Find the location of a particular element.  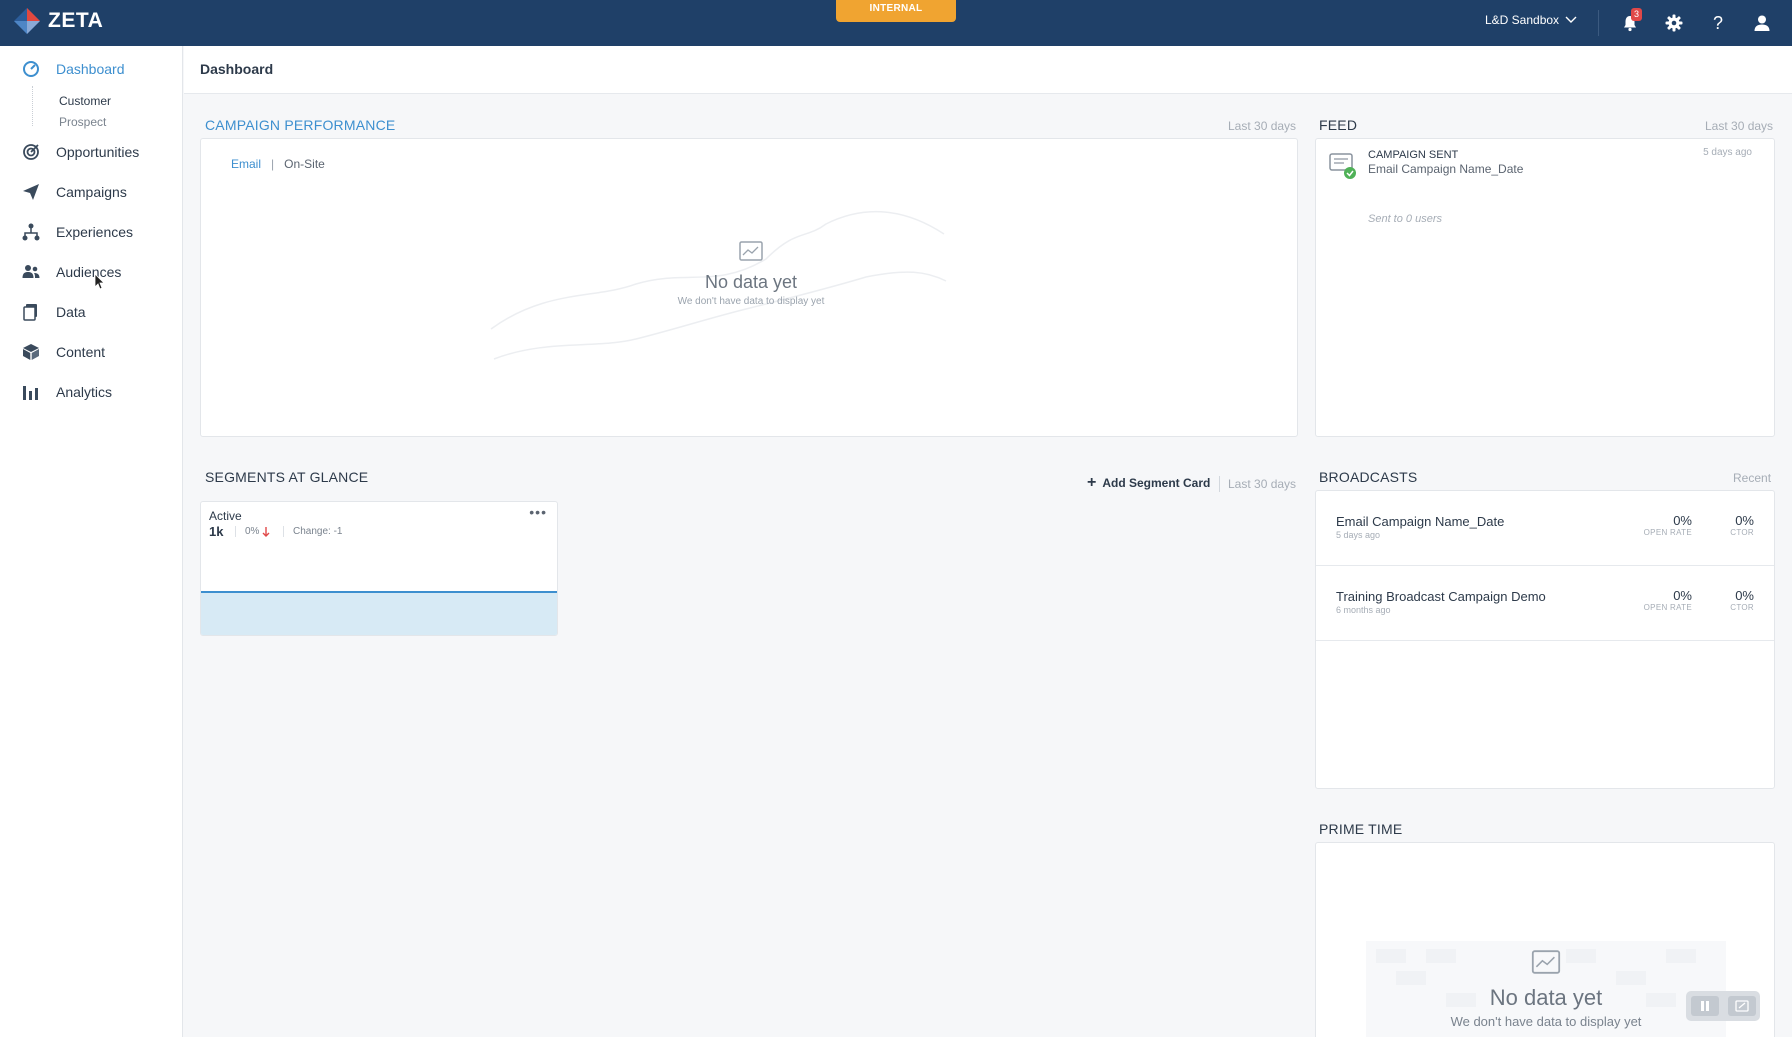

sidebar-item-label: Dashboard is located at coordinates (90, 69).